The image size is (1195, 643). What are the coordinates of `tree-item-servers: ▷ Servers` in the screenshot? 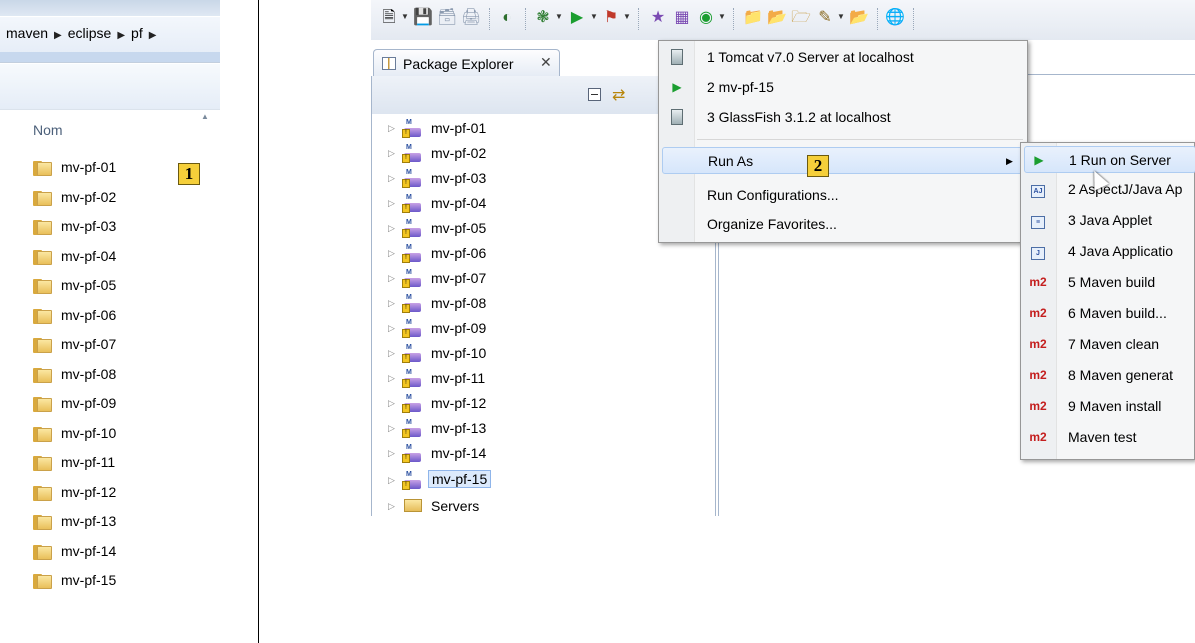 It's located at (488, 505).